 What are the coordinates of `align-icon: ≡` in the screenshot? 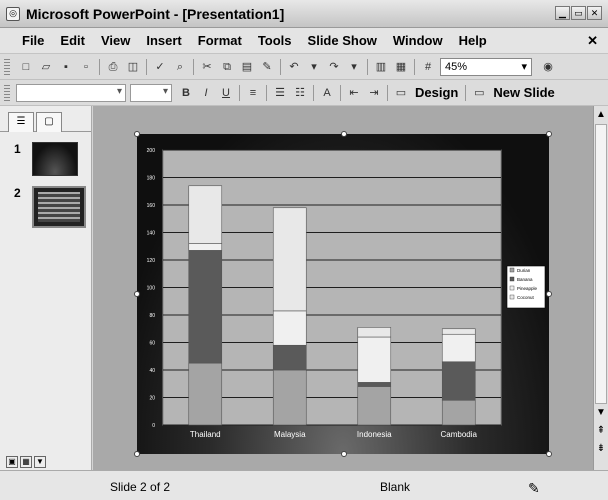 It's located at (253, 93).